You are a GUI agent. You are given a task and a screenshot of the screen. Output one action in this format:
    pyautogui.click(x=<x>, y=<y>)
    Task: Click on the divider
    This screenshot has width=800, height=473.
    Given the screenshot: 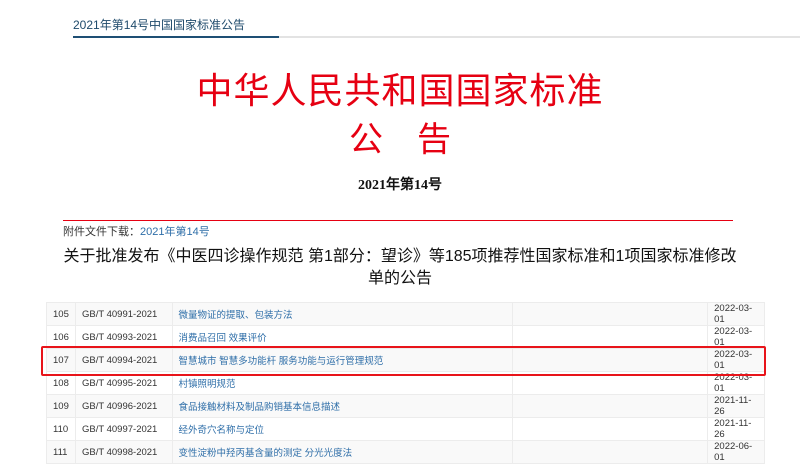 What is the action you would take?
    pyautogui.click(x=398, y=220)
    